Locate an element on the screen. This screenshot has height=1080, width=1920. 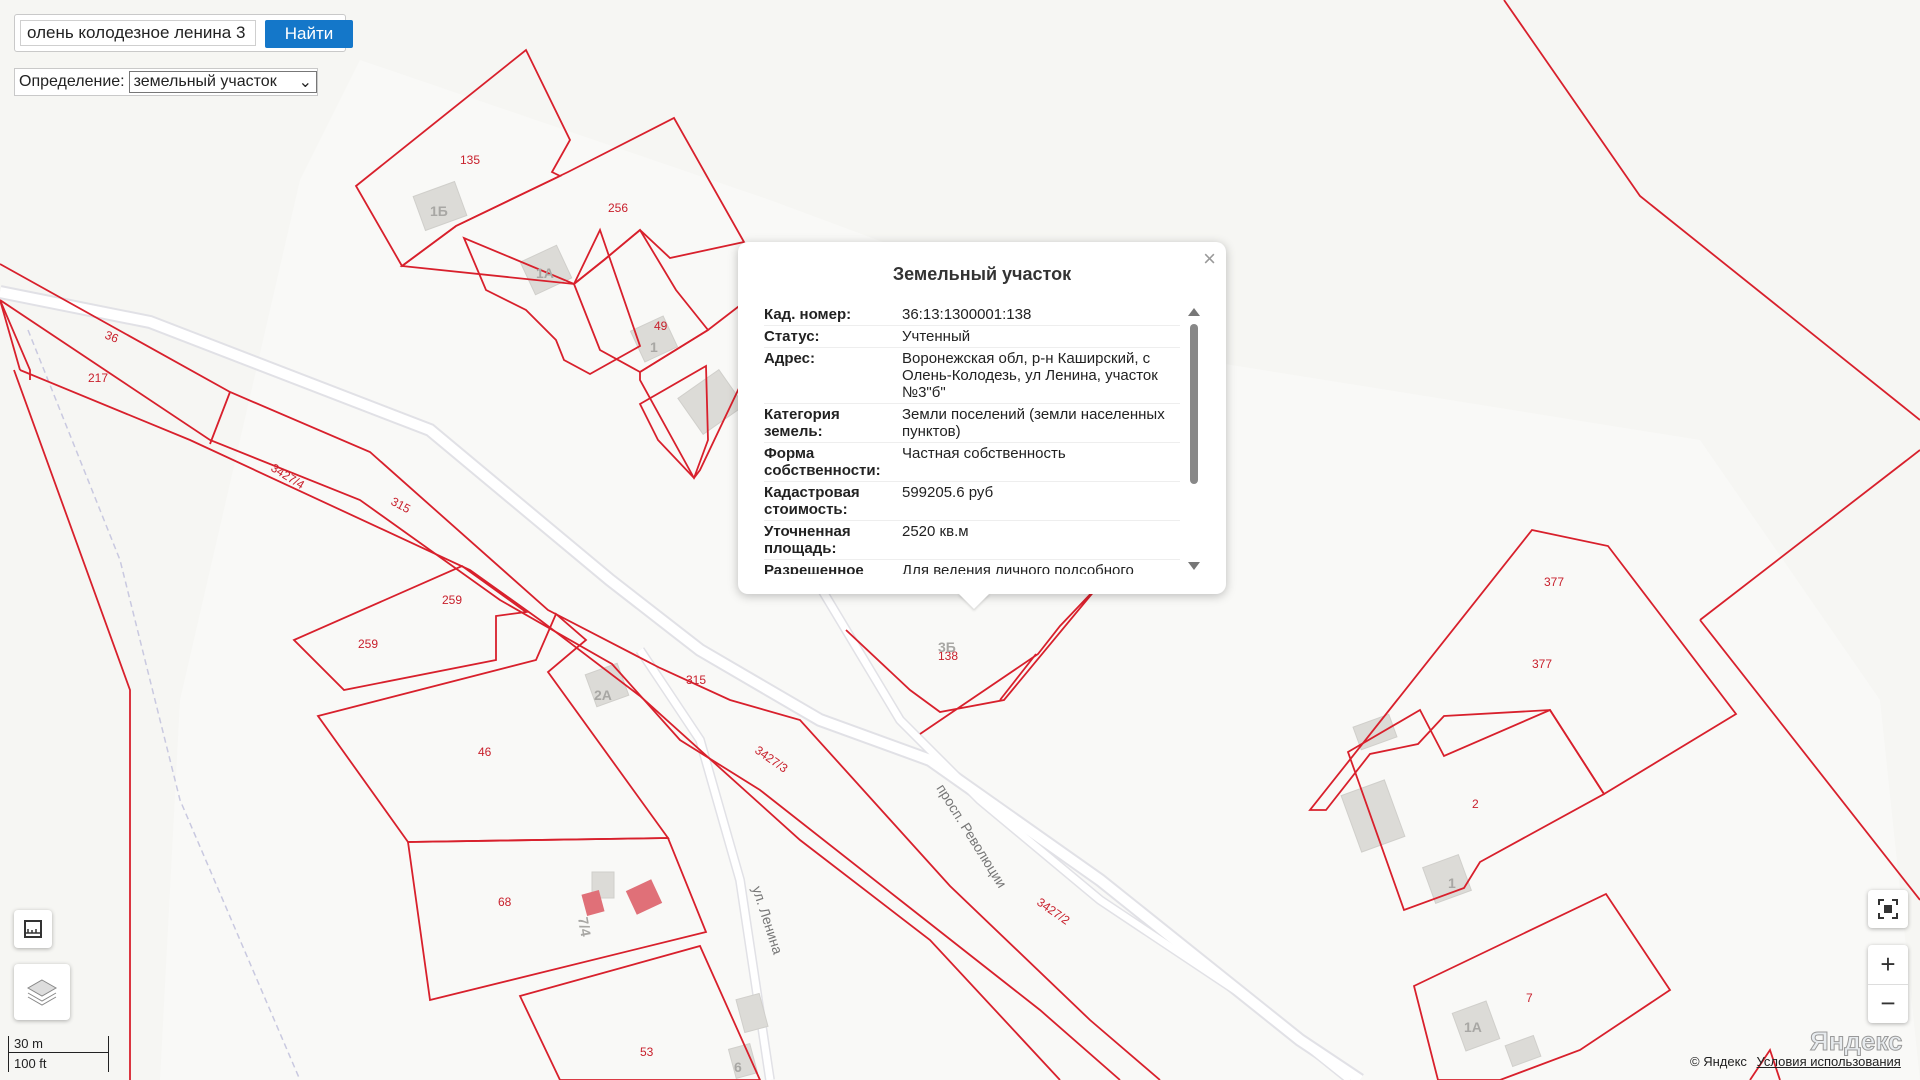
fullscreen-button is located at coordinates (1888, 909).